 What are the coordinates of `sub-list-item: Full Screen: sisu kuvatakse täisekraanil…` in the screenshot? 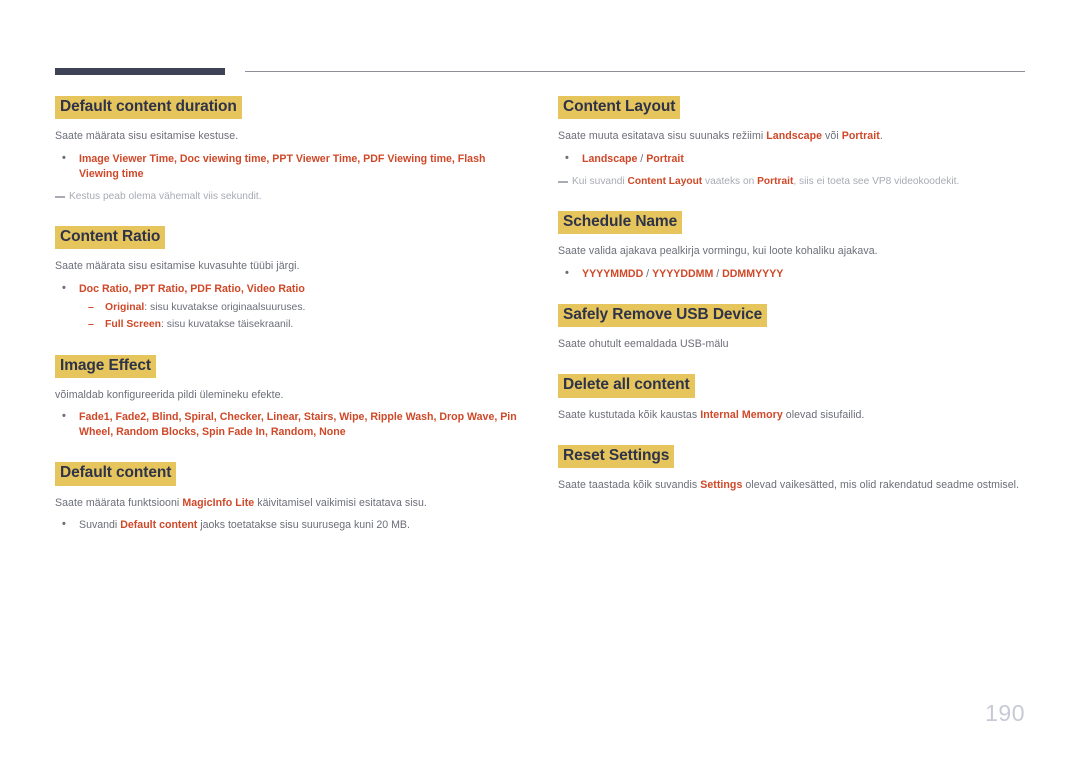 It's located at (302, 325).